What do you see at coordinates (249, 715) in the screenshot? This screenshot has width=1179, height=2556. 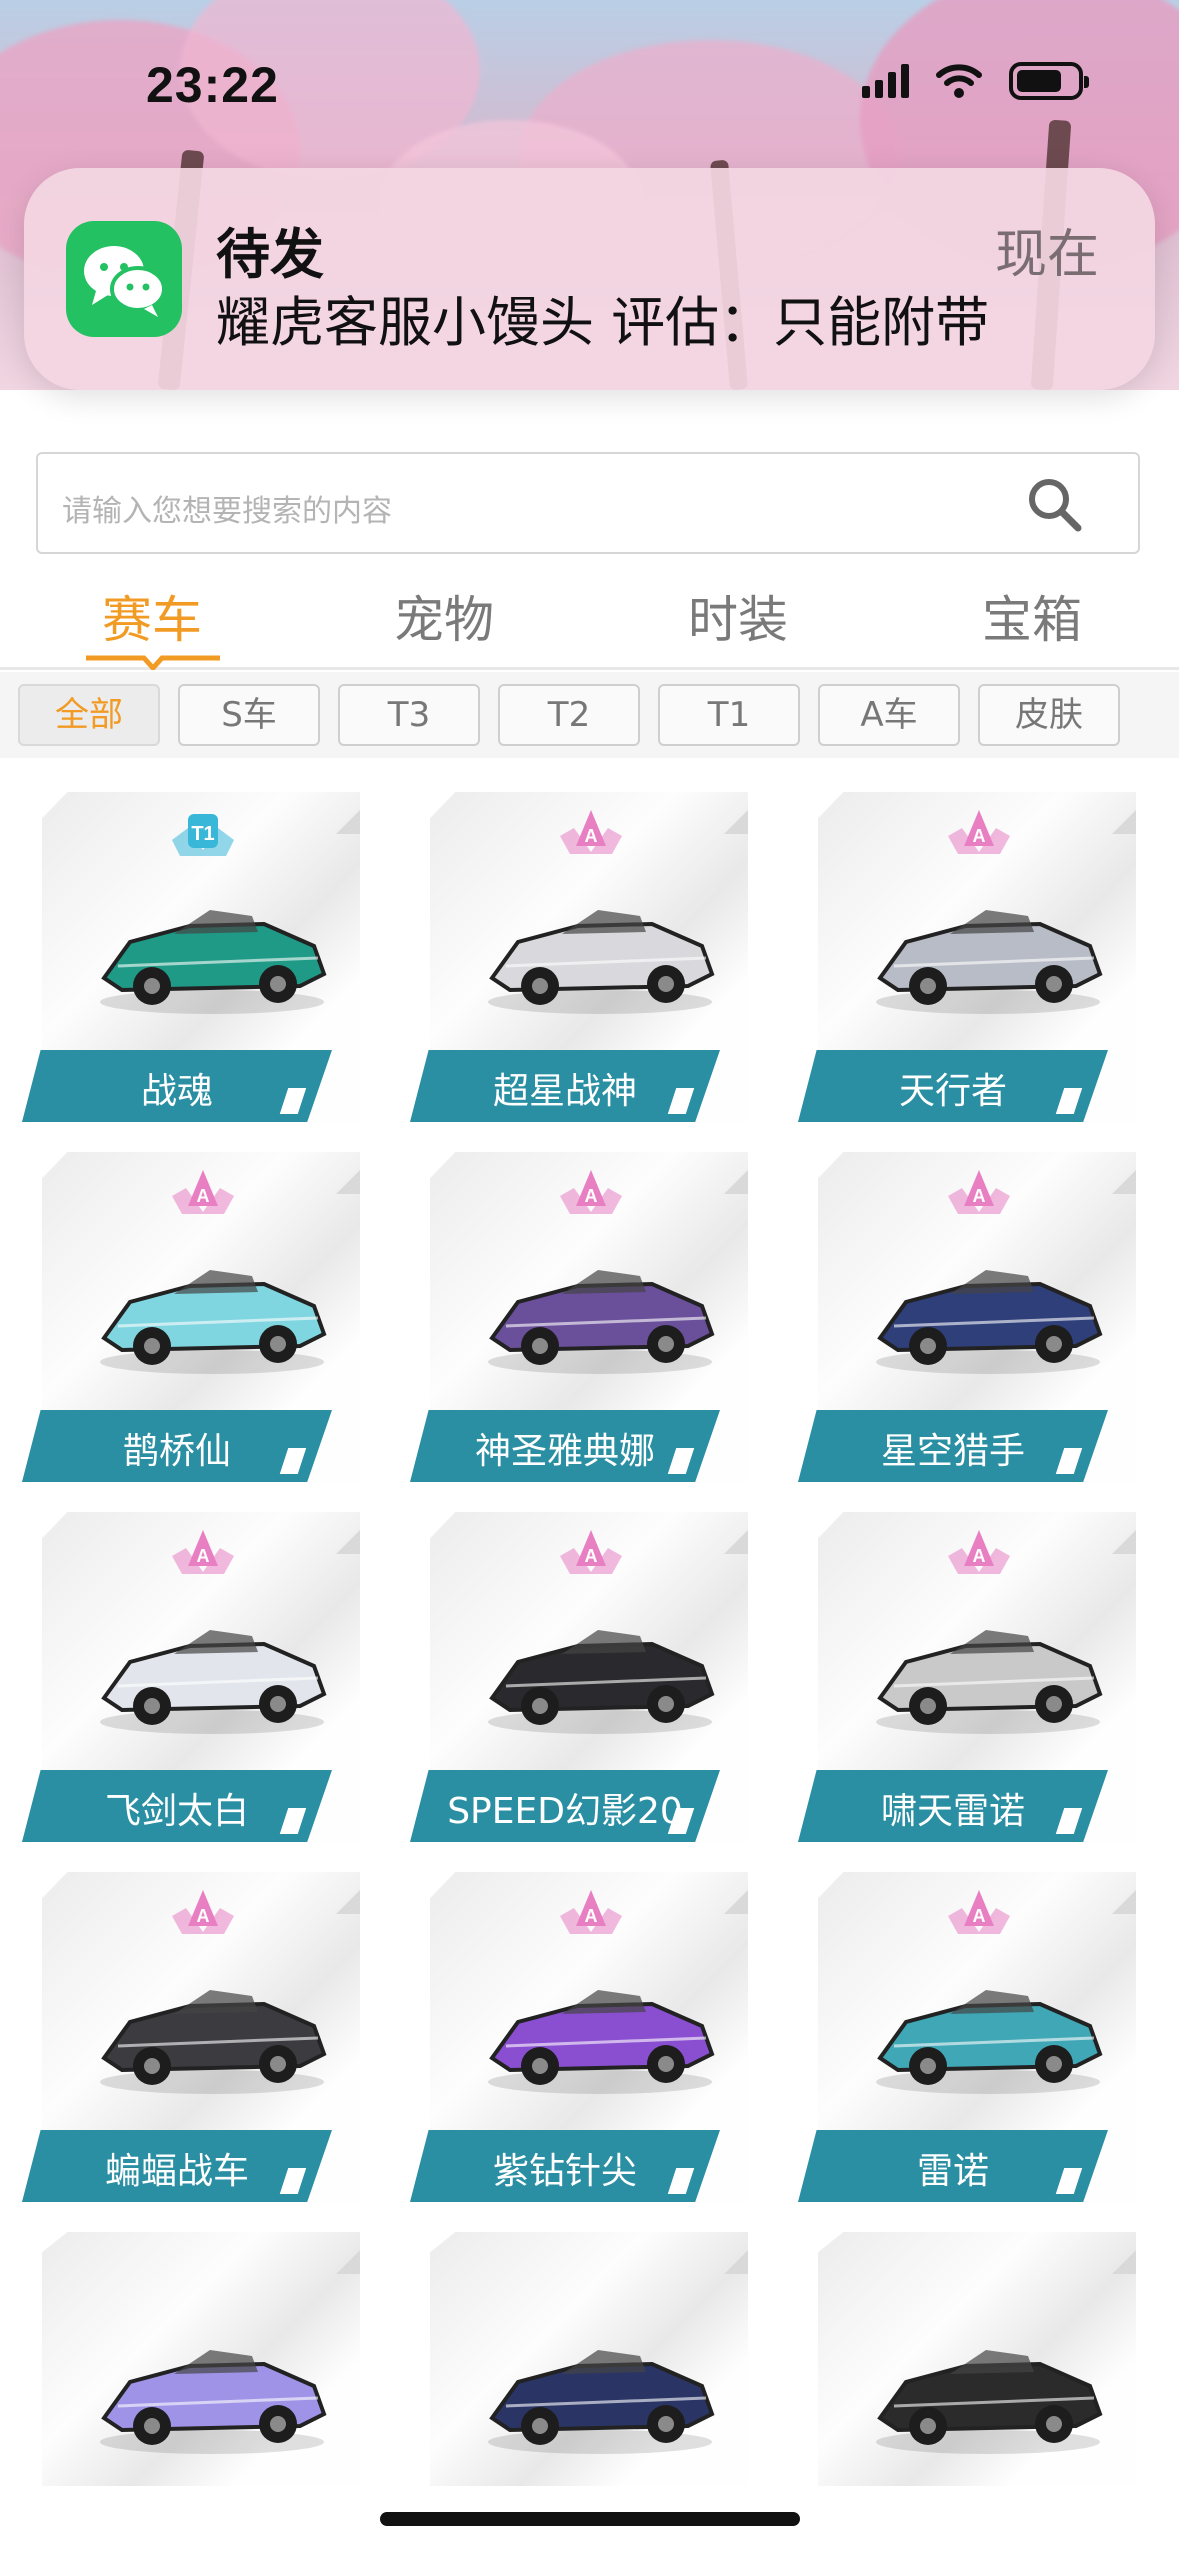 I see `filter-s-car: S车` at bounding box center [249, 715].